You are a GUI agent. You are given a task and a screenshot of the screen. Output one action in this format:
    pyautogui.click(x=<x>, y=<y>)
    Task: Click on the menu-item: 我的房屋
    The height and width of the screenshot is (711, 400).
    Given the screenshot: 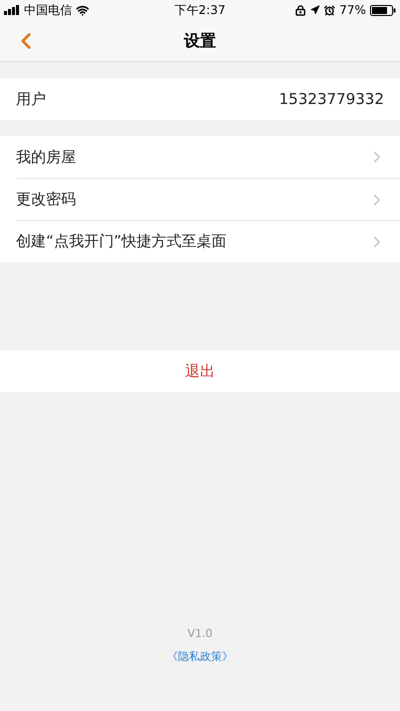 What is the action you would take?
    pyautogui.click(x=208, y=157)
    